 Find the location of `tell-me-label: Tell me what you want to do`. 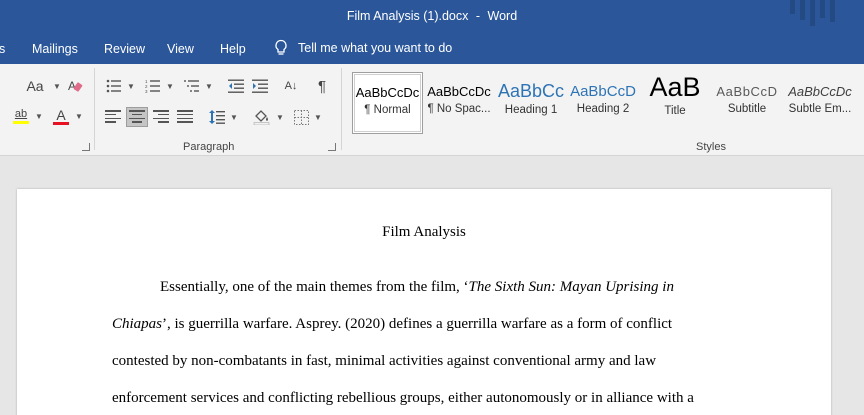

tell-me-label: Tell me what you want to do is located at coordinates (375, 48).